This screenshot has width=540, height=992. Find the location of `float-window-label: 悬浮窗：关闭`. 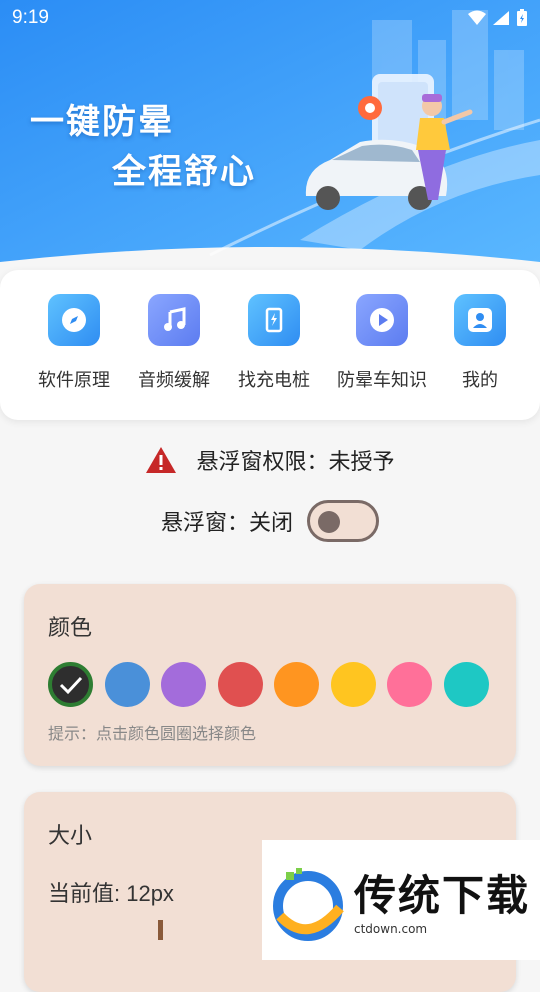

float-window-label: 悬浮窗：关闭 is located at coordinates (226, 523).